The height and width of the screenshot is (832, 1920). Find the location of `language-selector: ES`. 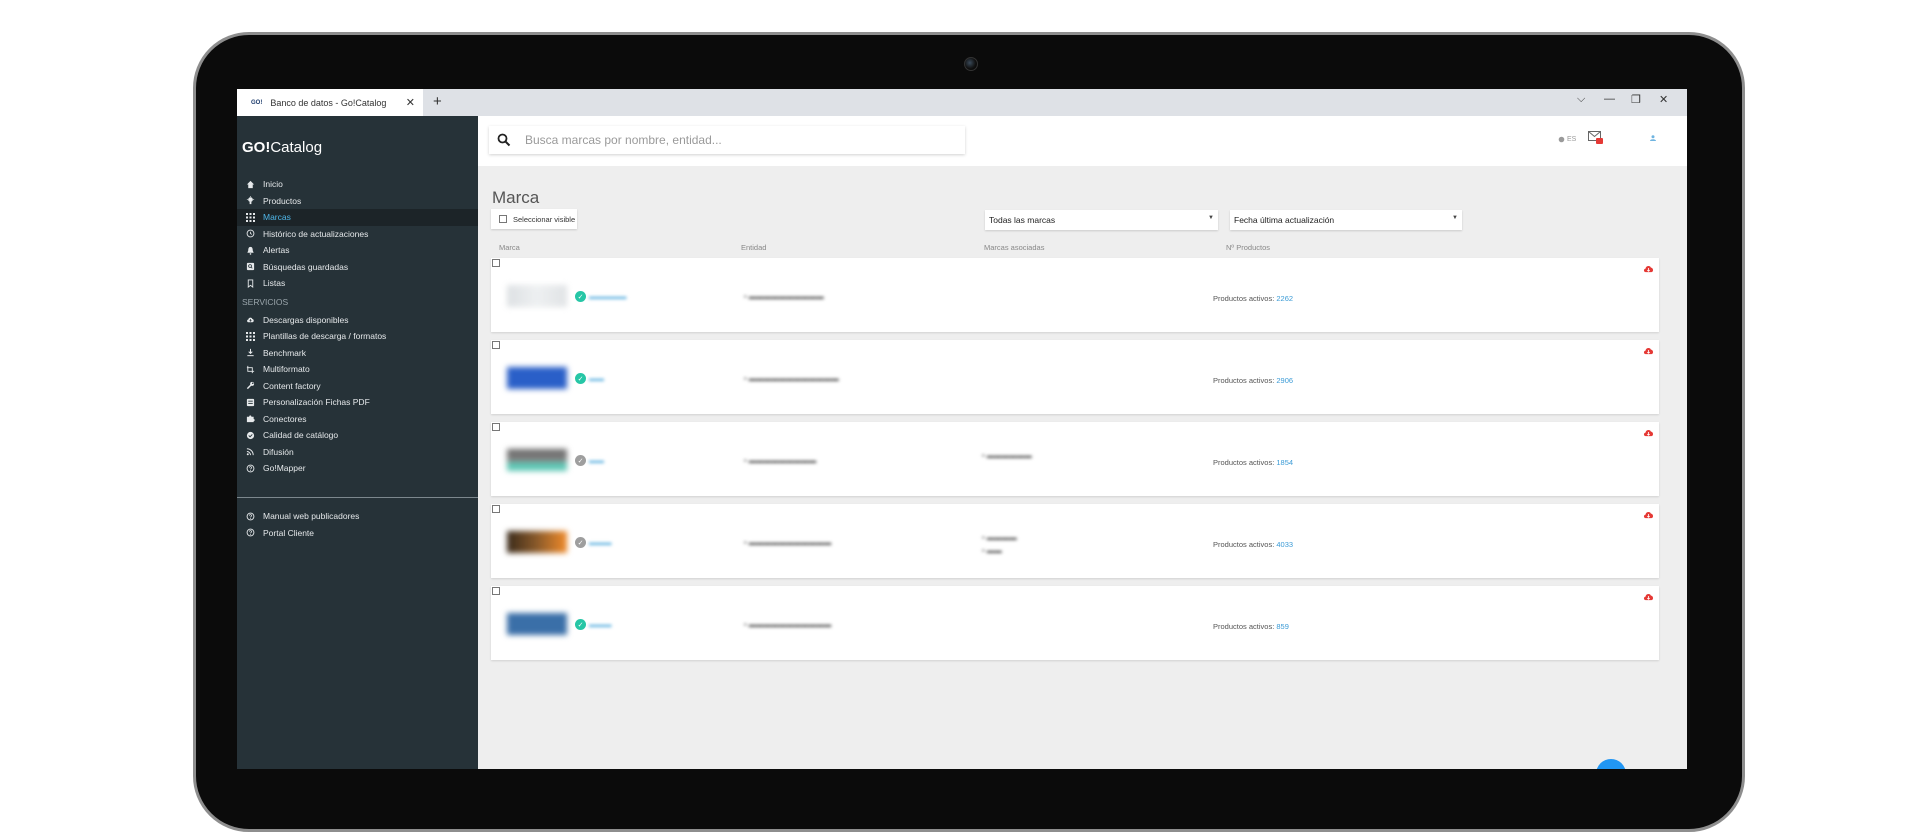

language-selector: ES is located at coordinates (1567, 139).